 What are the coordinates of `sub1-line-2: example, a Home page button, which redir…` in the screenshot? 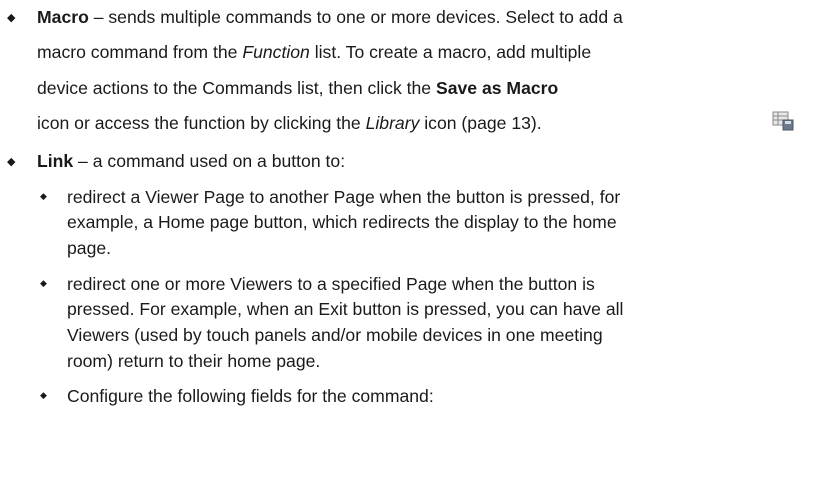 It's located at (342, 222).